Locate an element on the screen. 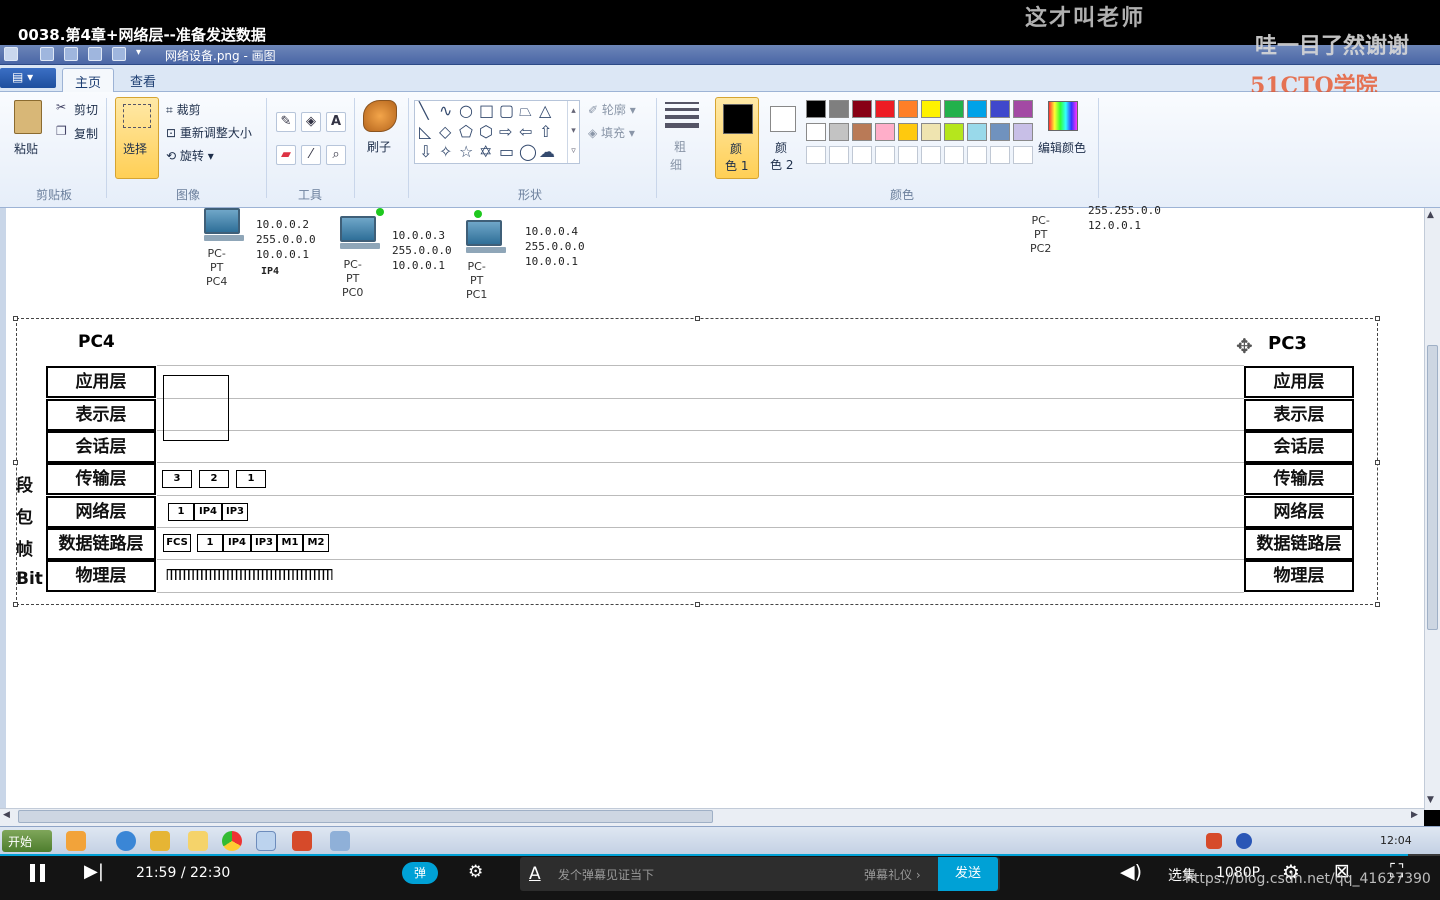 The width and height of the screenshot is (1440, 900). chrome-icon is located at coordinates (232, 841).